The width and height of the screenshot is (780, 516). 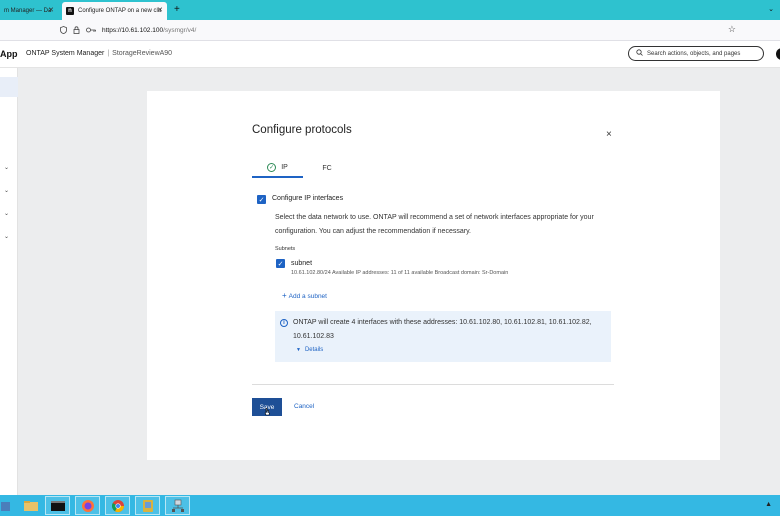 What do you see at coordinates (298, 350) in the screenshot?
I see `chevron-down-icon: ▼` at bounding box center [298, 350].